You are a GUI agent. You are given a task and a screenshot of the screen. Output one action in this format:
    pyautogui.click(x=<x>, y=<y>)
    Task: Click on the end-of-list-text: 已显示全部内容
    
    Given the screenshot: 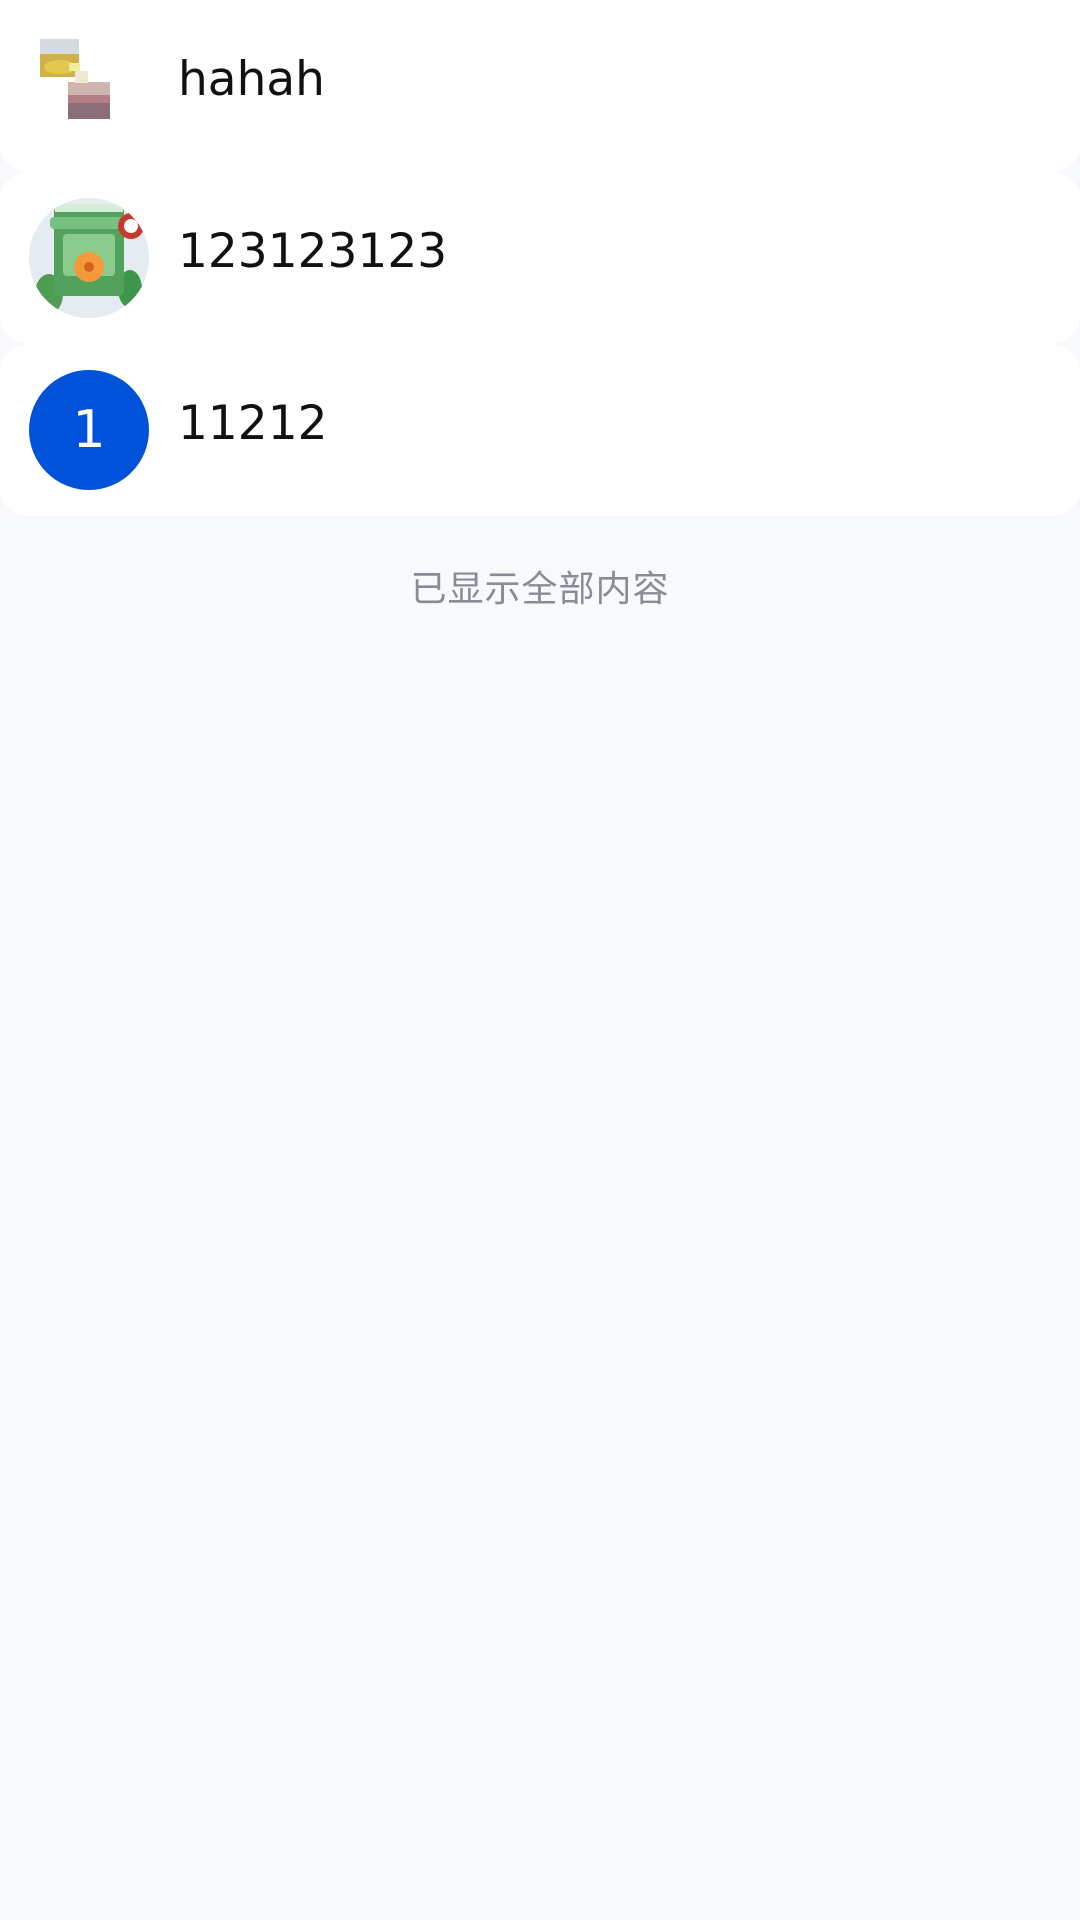 What is the action you would take?
    pyautogui.click(x=540, y=589)
    